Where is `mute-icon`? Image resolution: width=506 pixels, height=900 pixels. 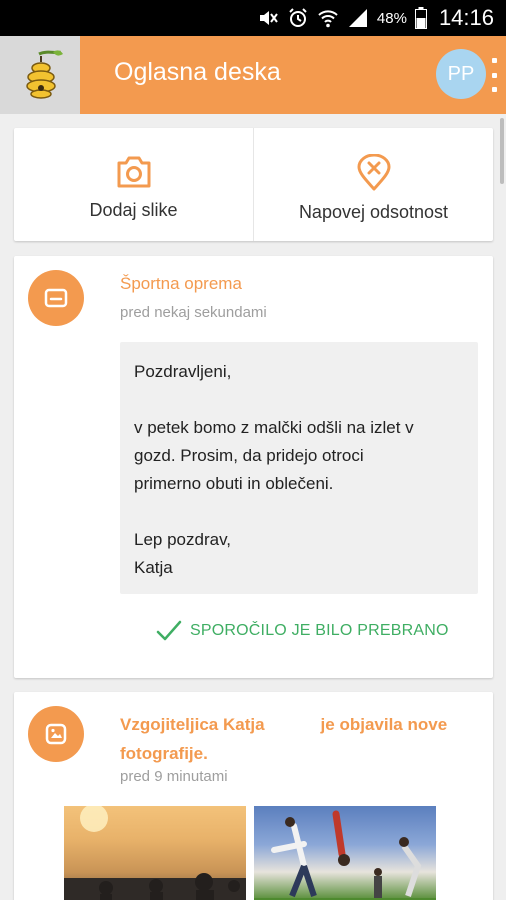 mute-icon is located at coordinates (268, 18).